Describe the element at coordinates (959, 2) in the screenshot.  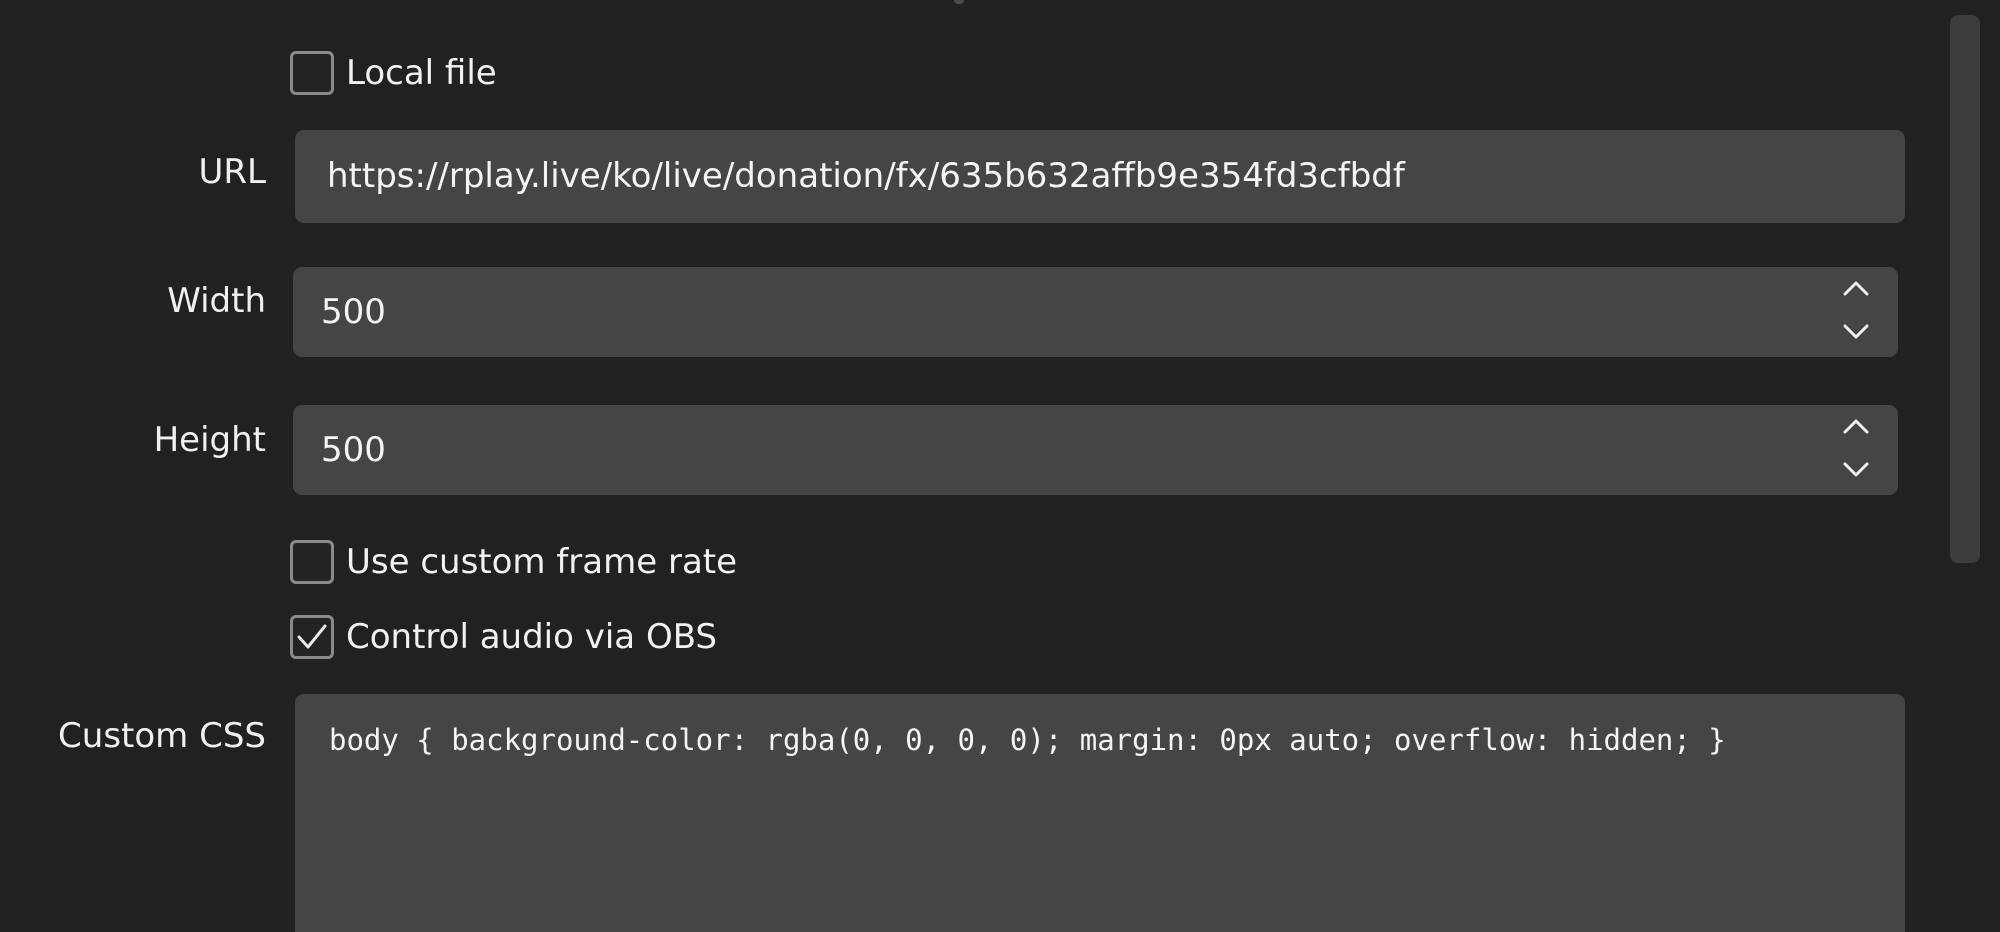
I see `resize-handle` at that location.